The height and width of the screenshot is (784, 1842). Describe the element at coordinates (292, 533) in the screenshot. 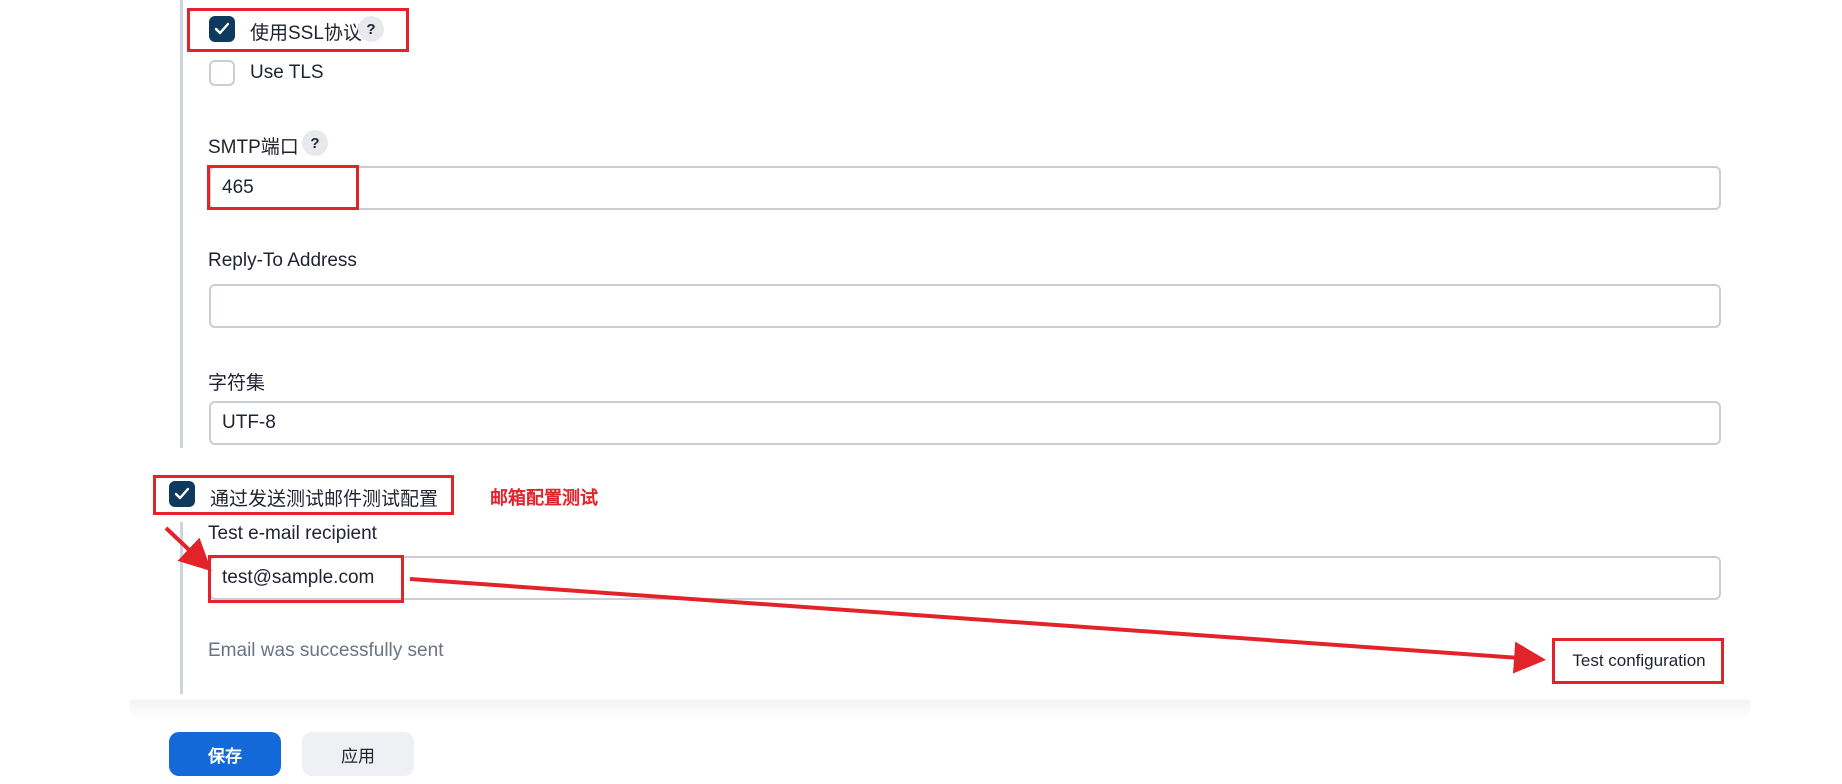

I see `test-recipient-label: Test e-mail recipient` at that location.